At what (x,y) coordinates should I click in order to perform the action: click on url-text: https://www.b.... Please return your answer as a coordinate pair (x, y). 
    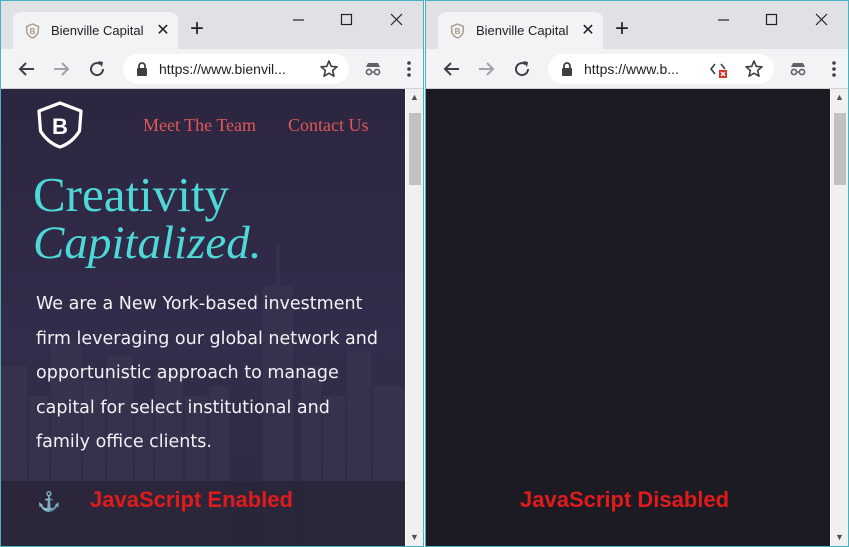
    Looking at the image, I should click on (631, 69).